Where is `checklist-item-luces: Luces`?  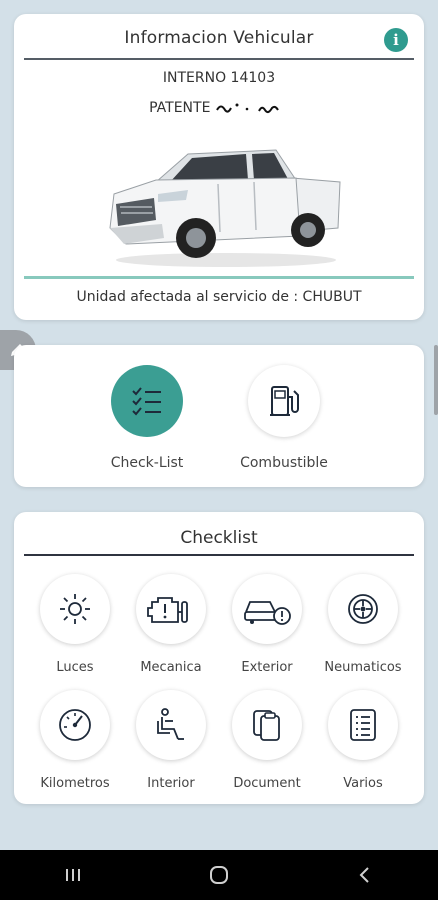
checklist-item-luces: Luces is located at coordinates (75, 624).